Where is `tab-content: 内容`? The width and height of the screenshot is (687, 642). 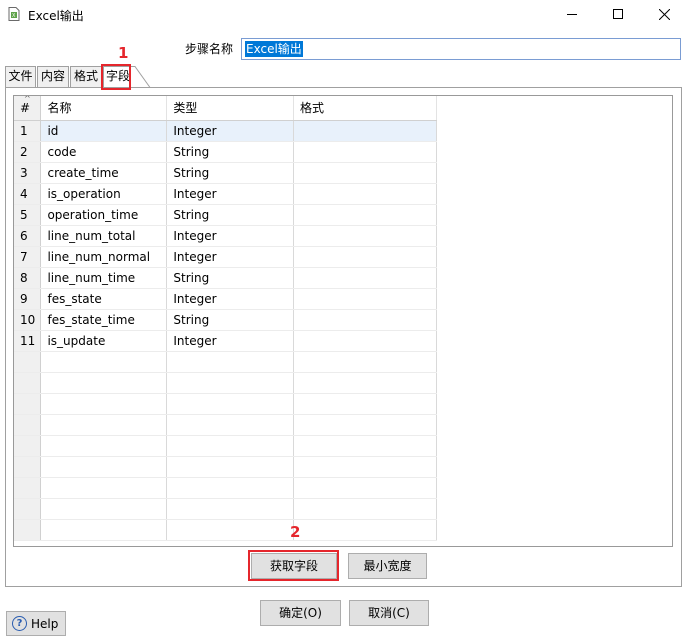 tab-content: 内容 is located at coordinates (53, 76).